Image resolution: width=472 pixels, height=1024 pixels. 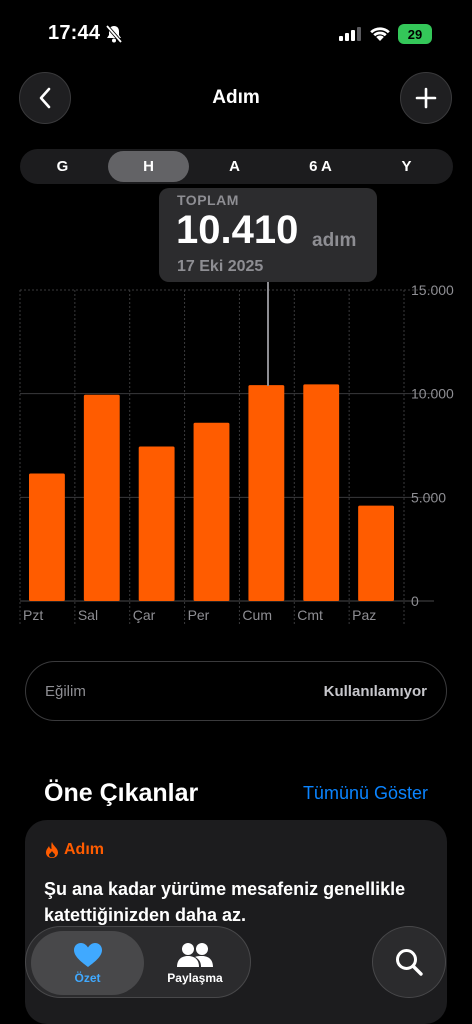 I want to click on signal-icon, so click(x=350, y=34).